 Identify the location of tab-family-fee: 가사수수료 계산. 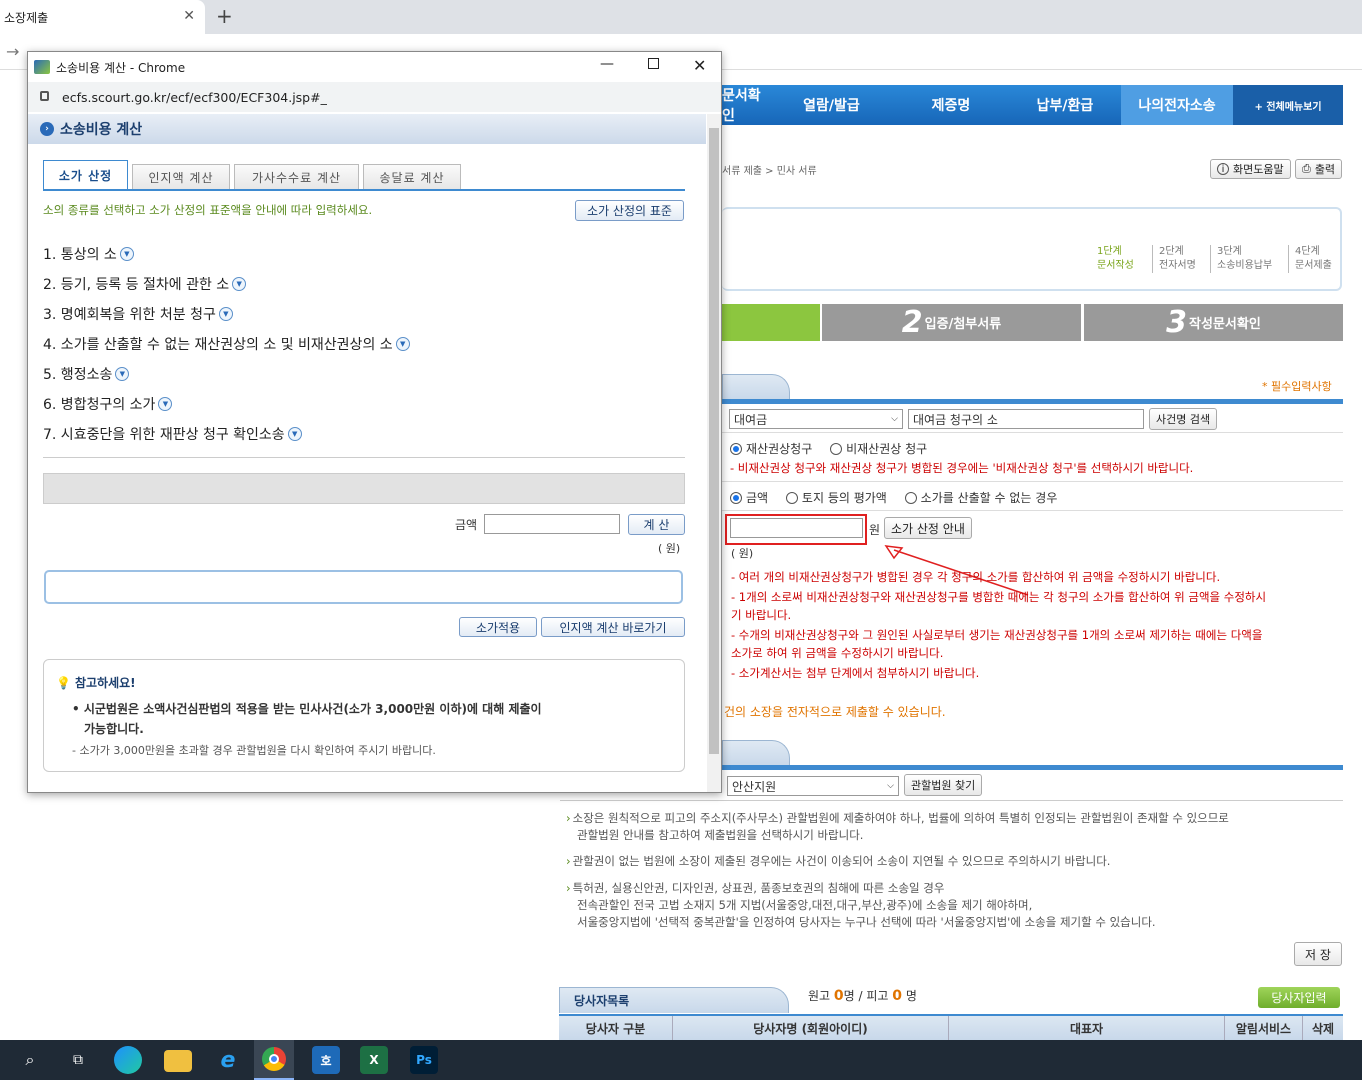
(296, 177).